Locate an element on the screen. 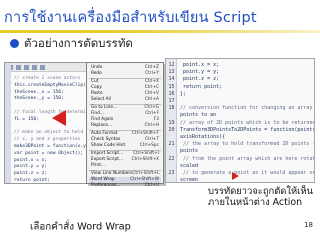  slide-title: การใช้งานเครื่องมือสำหรับเขียน Script is located at coordinates (130, 18).